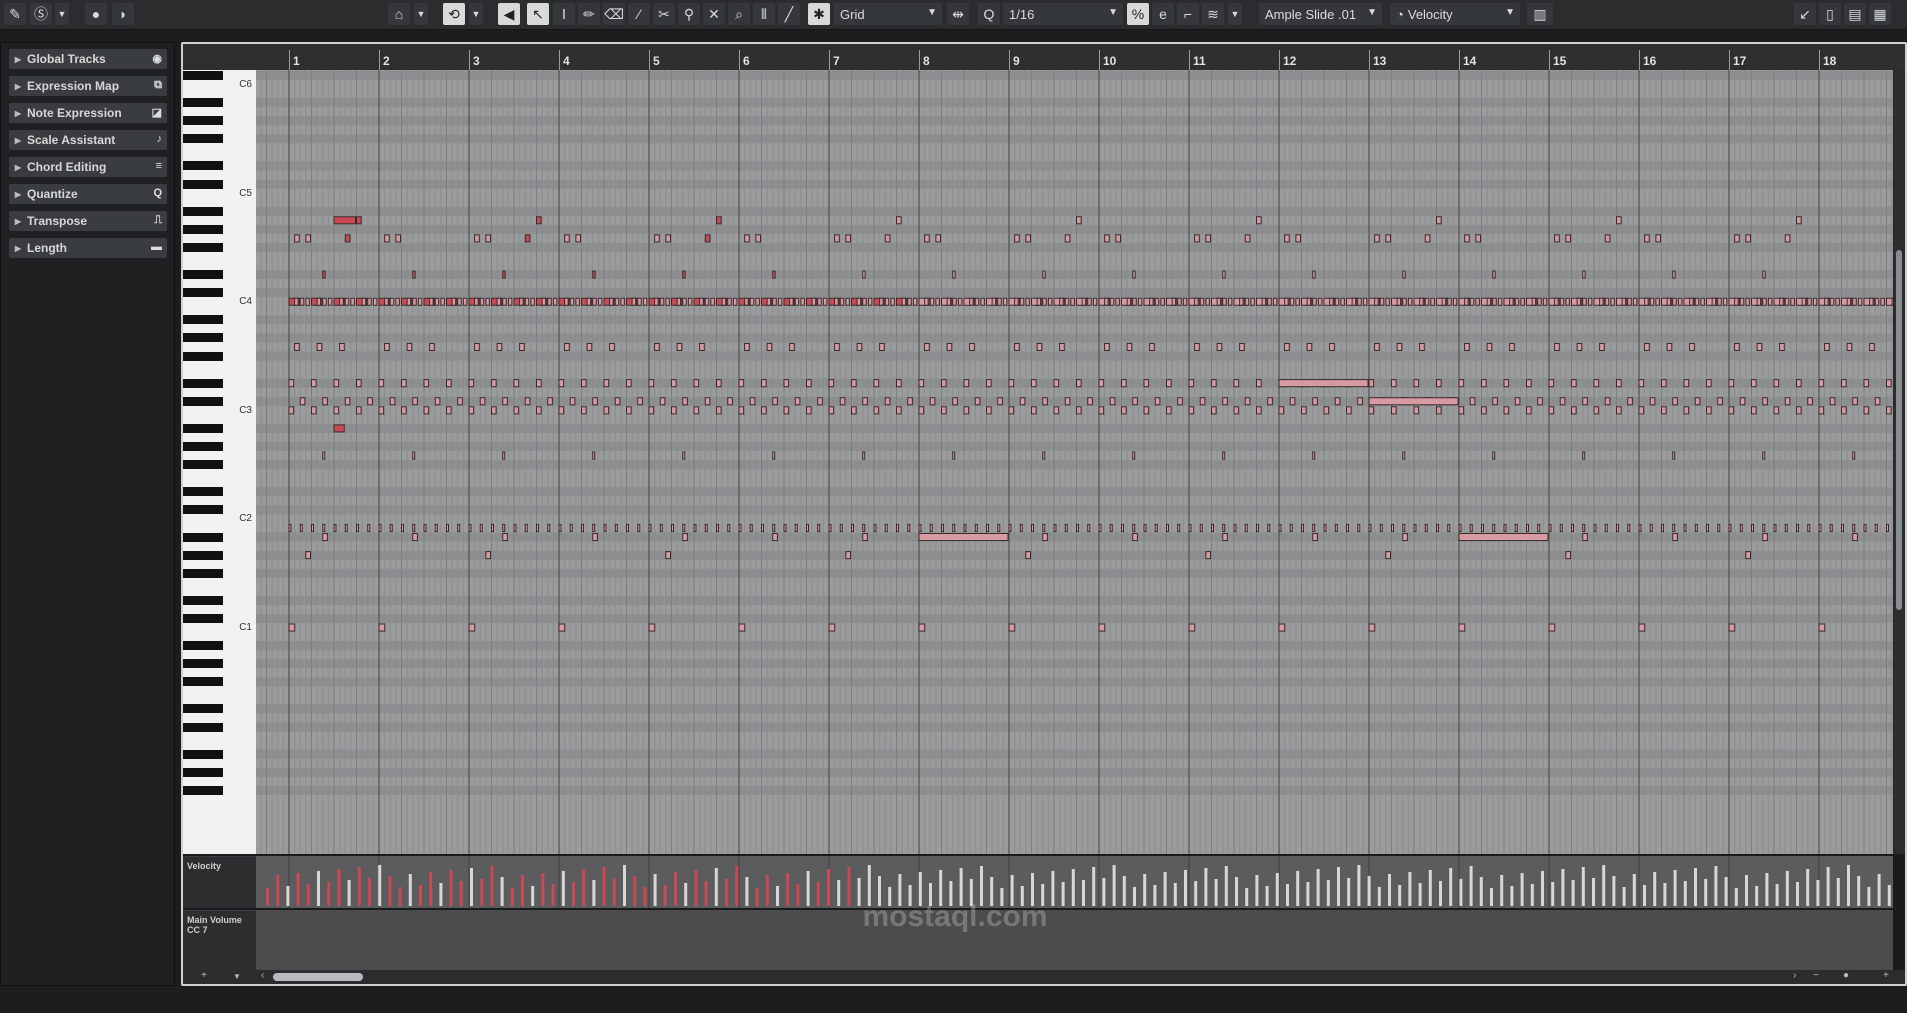  What do you see at coordinates (88, 113) in the screenshot?
I see `inspector-note-expression: ▶ Note Expression ◪` at bounding box center [88, 113].